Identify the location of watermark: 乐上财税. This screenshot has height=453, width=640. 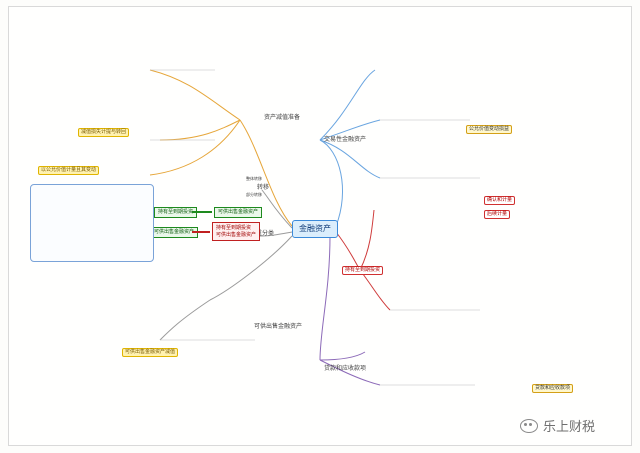
(557, 425).